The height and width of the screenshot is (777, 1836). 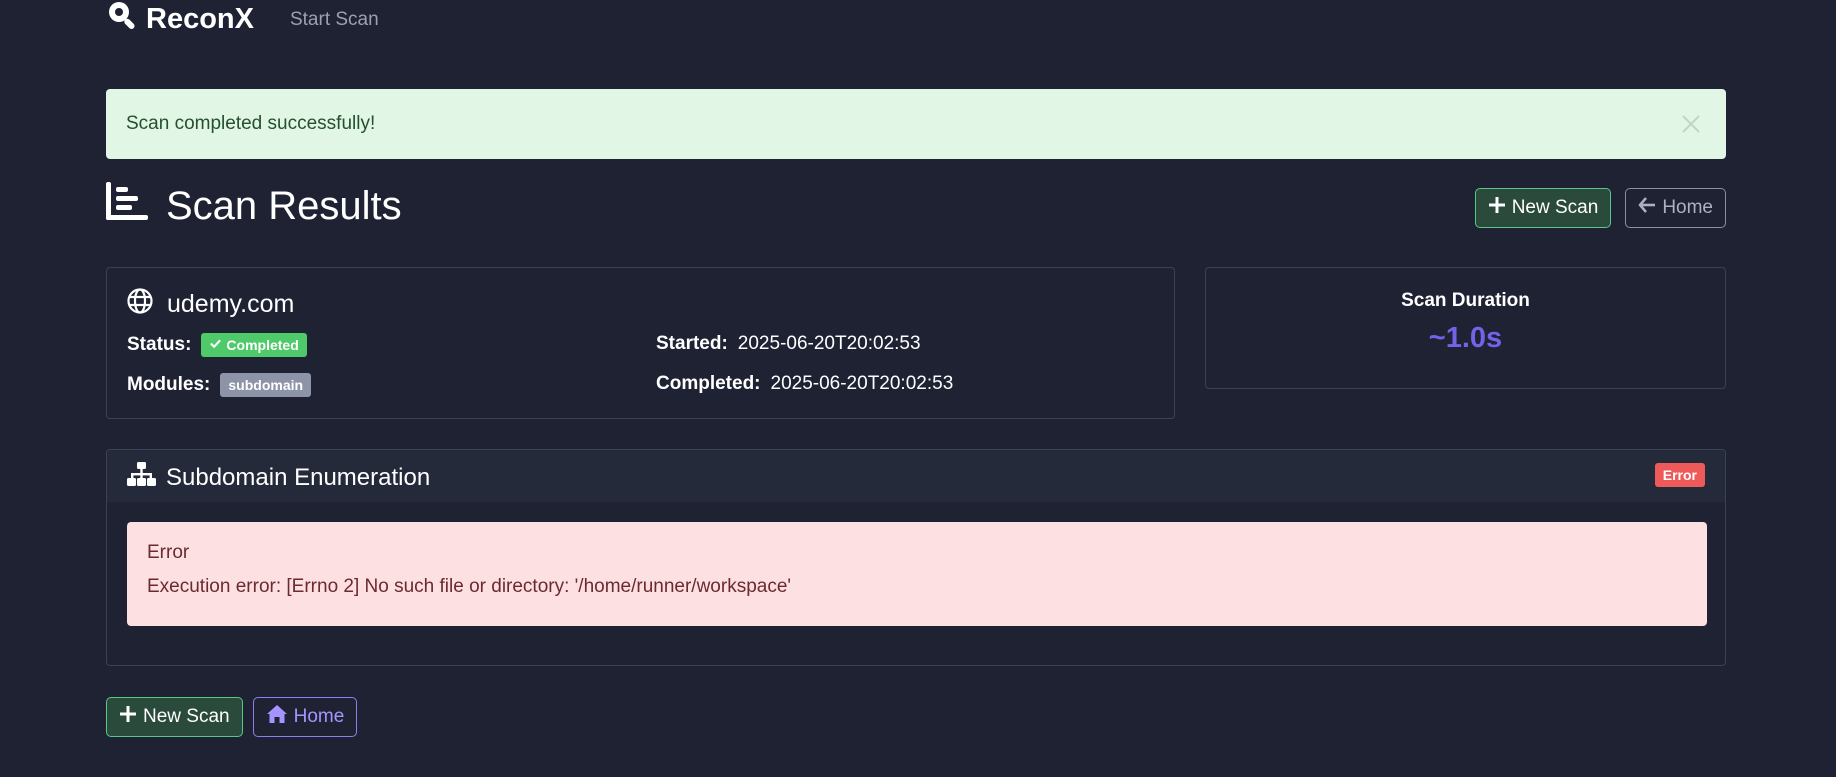 I want to click on arrow-left-icon, so click(x=1647, y=208).